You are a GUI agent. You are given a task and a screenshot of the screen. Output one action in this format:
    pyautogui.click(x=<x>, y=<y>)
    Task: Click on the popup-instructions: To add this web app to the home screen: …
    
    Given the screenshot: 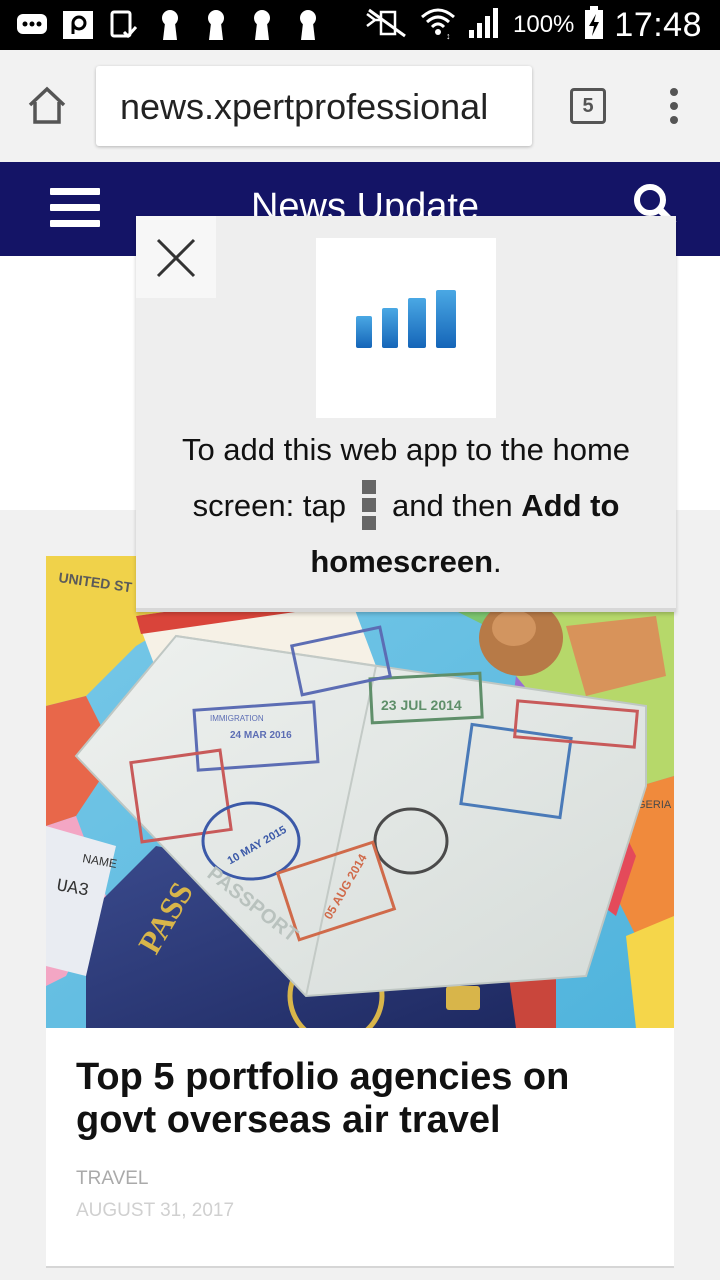 What is the action you would take?
    pyautogui.click(x=406, y=506)
    